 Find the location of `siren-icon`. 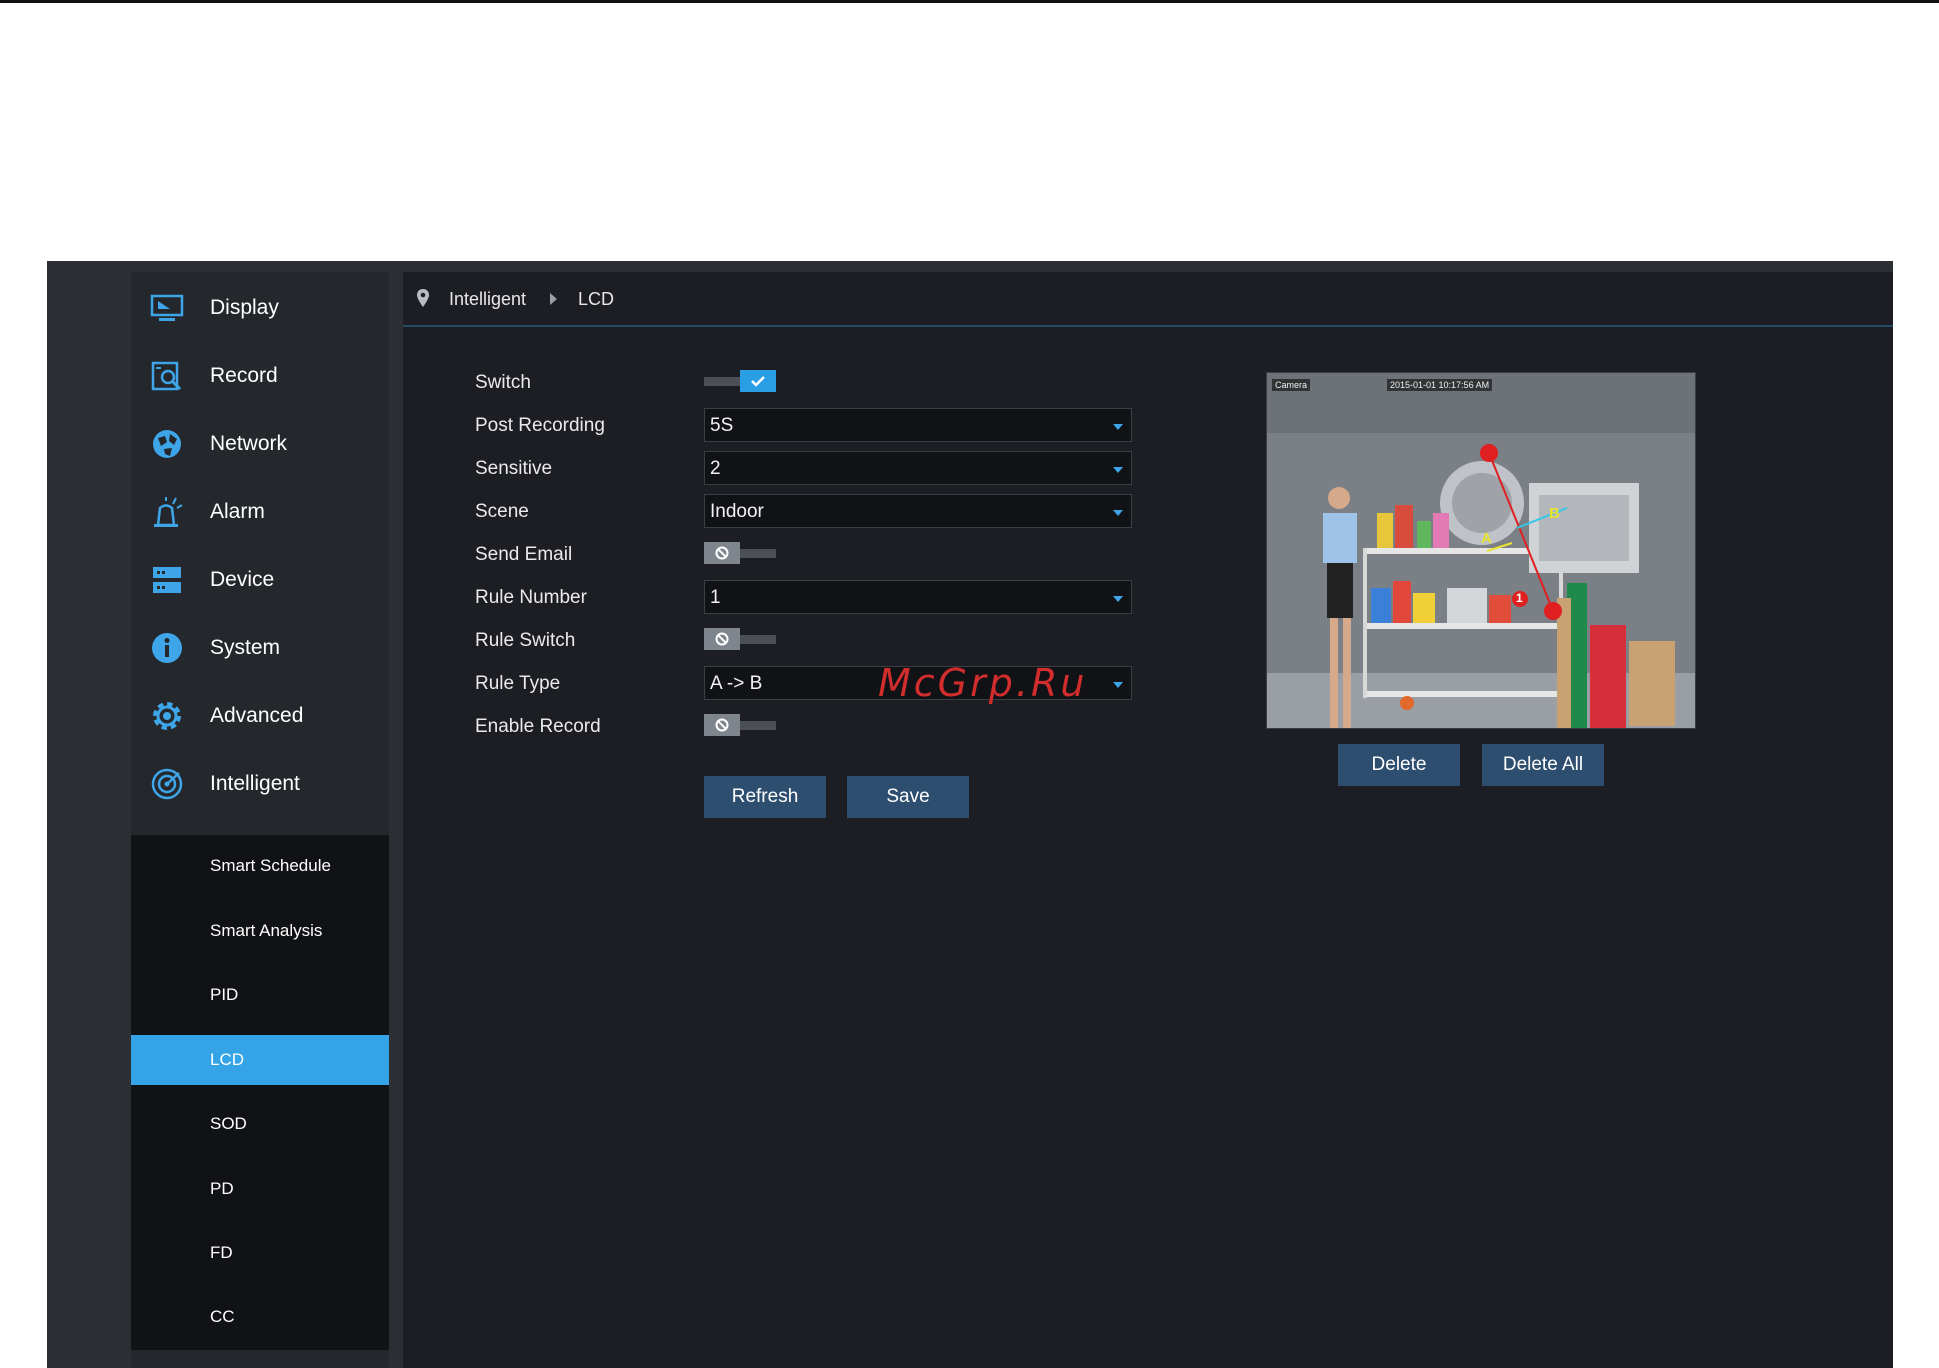

siren-icon is located at coordinates (167, 512).